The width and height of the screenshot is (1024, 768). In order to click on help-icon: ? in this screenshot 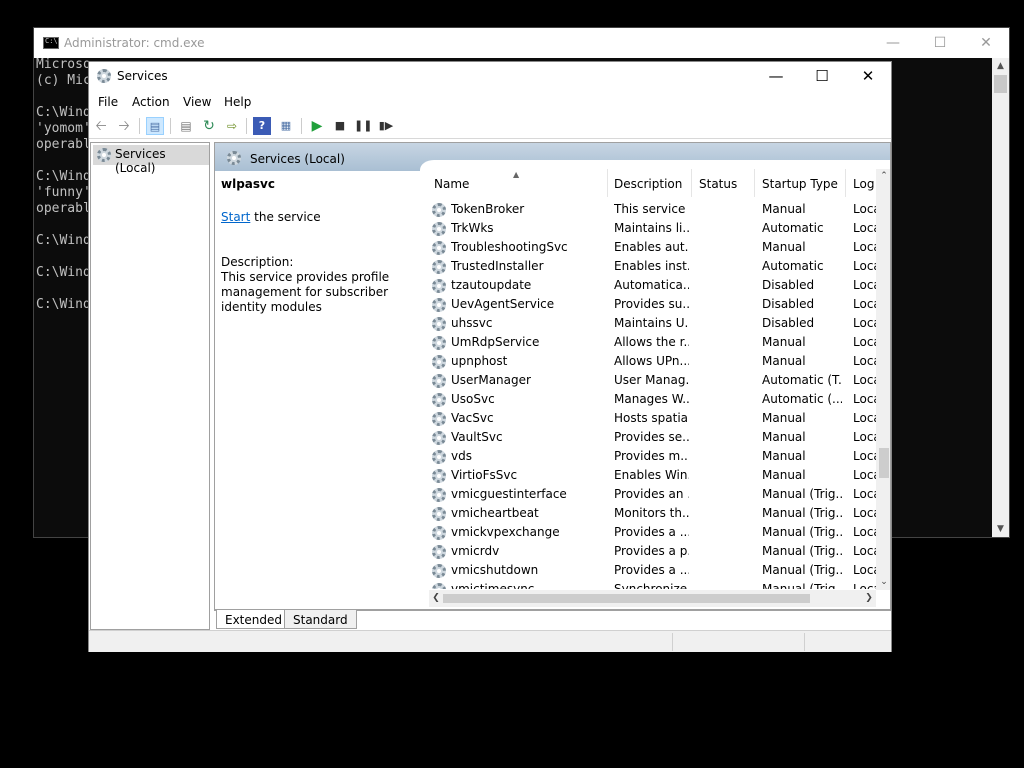, I will do `click(262, 126)`.